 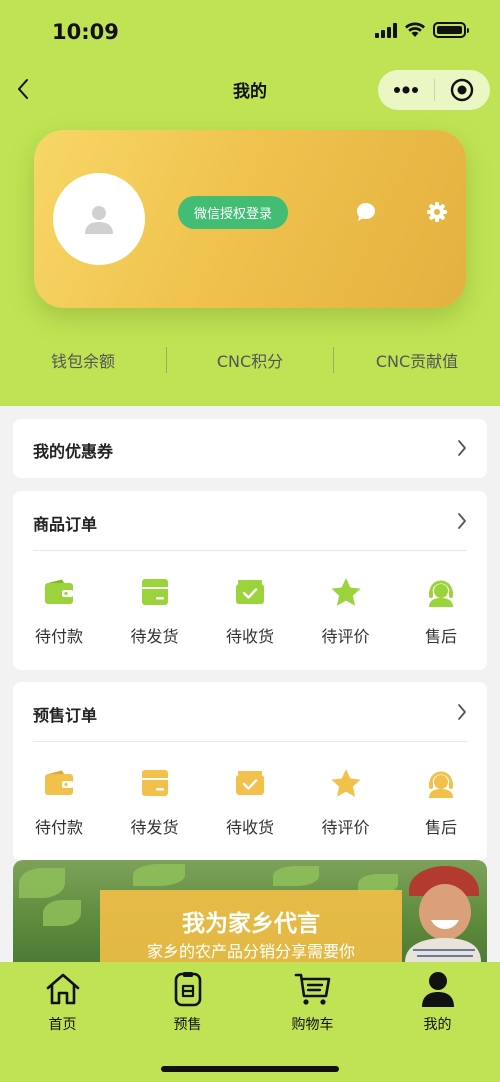 I want to click on coupon-row: 我的优惠券, so click(x=250, y=448).